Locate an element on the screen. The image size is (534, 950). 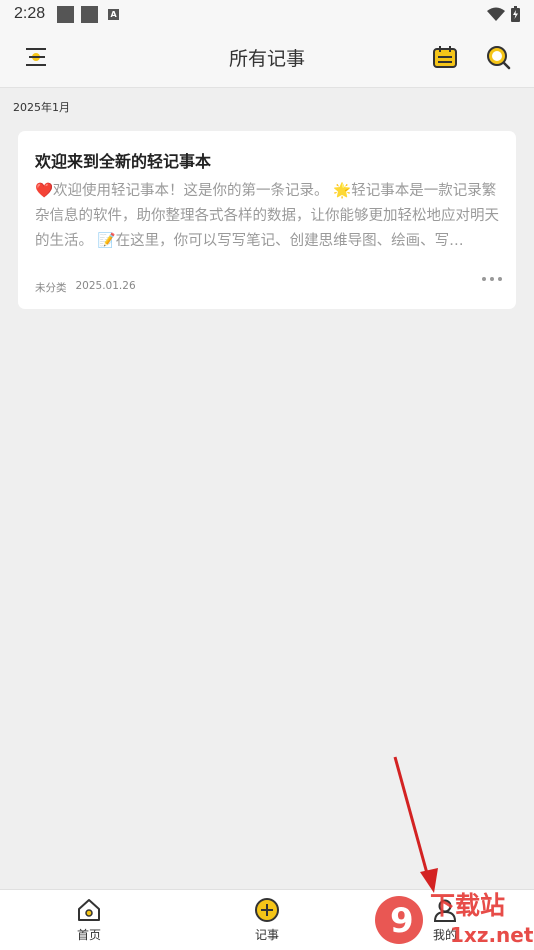
battery-icon is located at coordinates (515, 14).